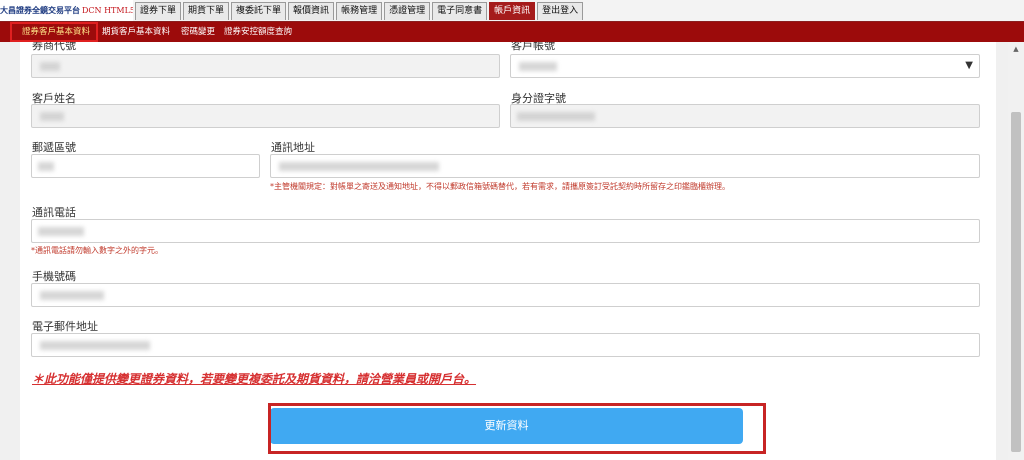 The image size is (1024, 460). What do you see at coordinates (533, 47) in the screenshot?
I see `account-label: 客戶帳號` at bounding box center [533, 47].